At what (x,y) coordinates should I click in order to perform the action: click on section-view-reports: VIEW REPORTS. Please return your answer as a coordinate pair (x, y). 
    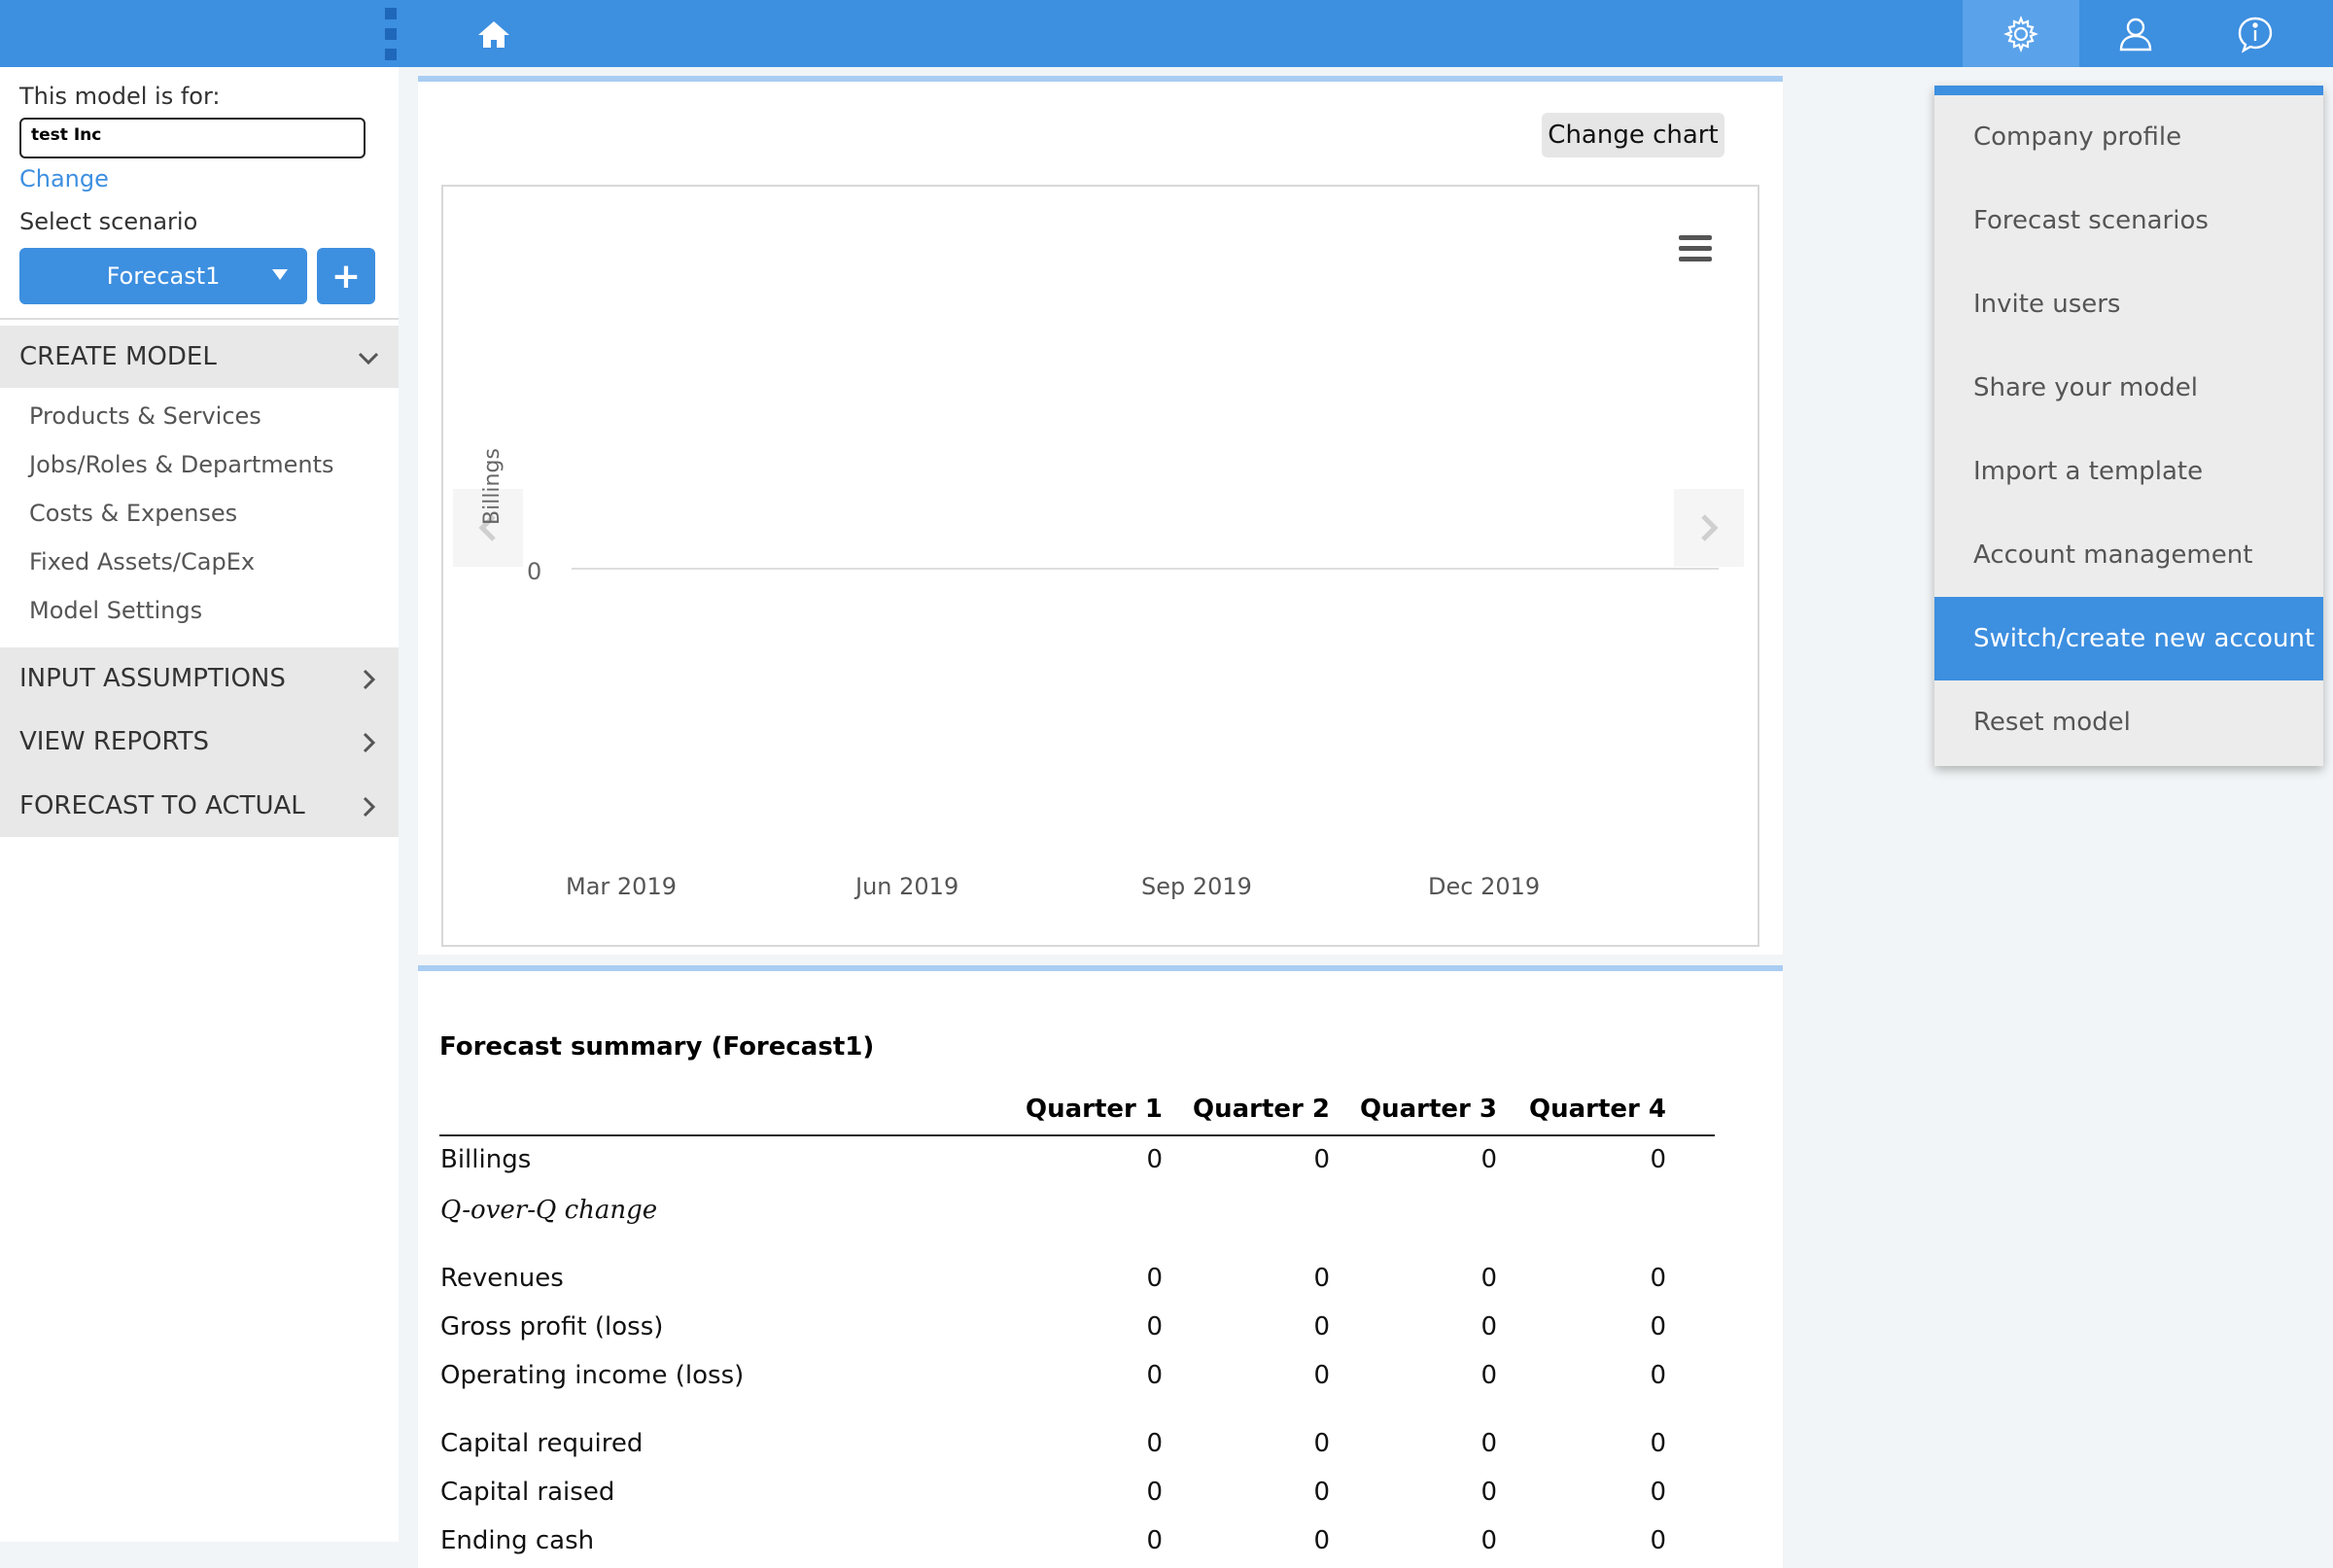
    Looking at the image, I should click on (199, 742).